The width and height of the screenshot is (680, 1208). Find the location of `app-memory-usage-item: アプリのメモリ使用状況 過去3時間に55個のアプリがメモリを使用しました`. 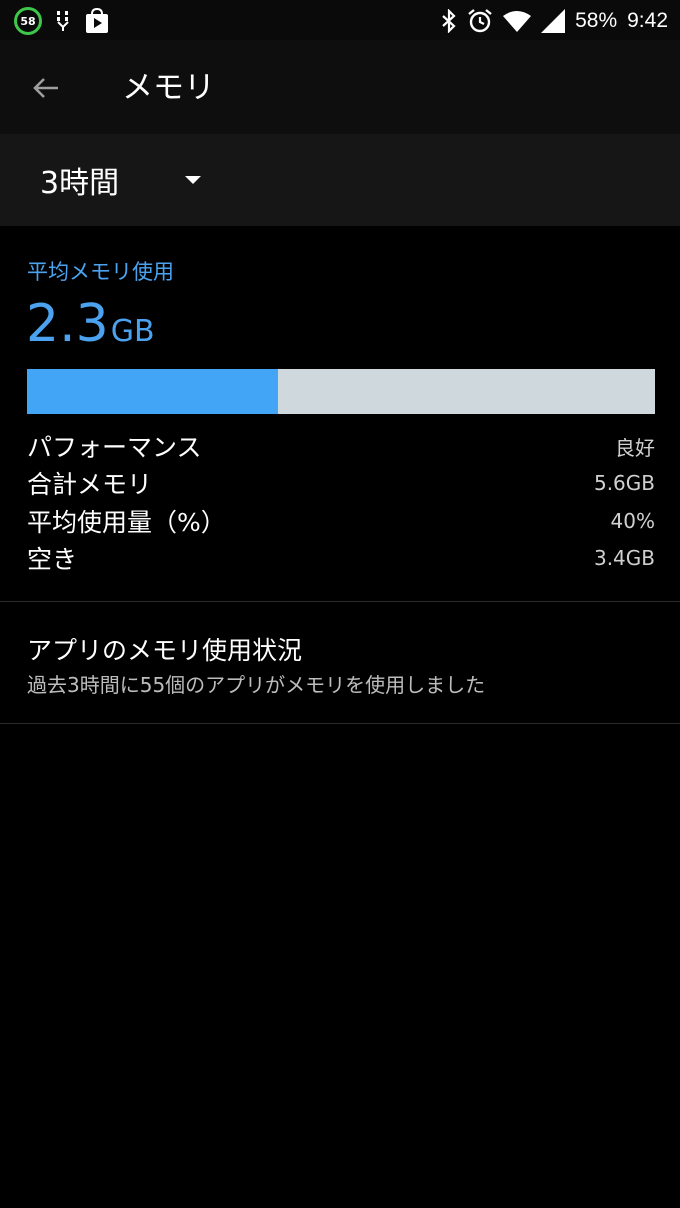

app-memory-usage-item: アプリのメモリ使用状況 過去3時間に55個のアプリがメモリを使用しました is located at coordinates (340, 663).